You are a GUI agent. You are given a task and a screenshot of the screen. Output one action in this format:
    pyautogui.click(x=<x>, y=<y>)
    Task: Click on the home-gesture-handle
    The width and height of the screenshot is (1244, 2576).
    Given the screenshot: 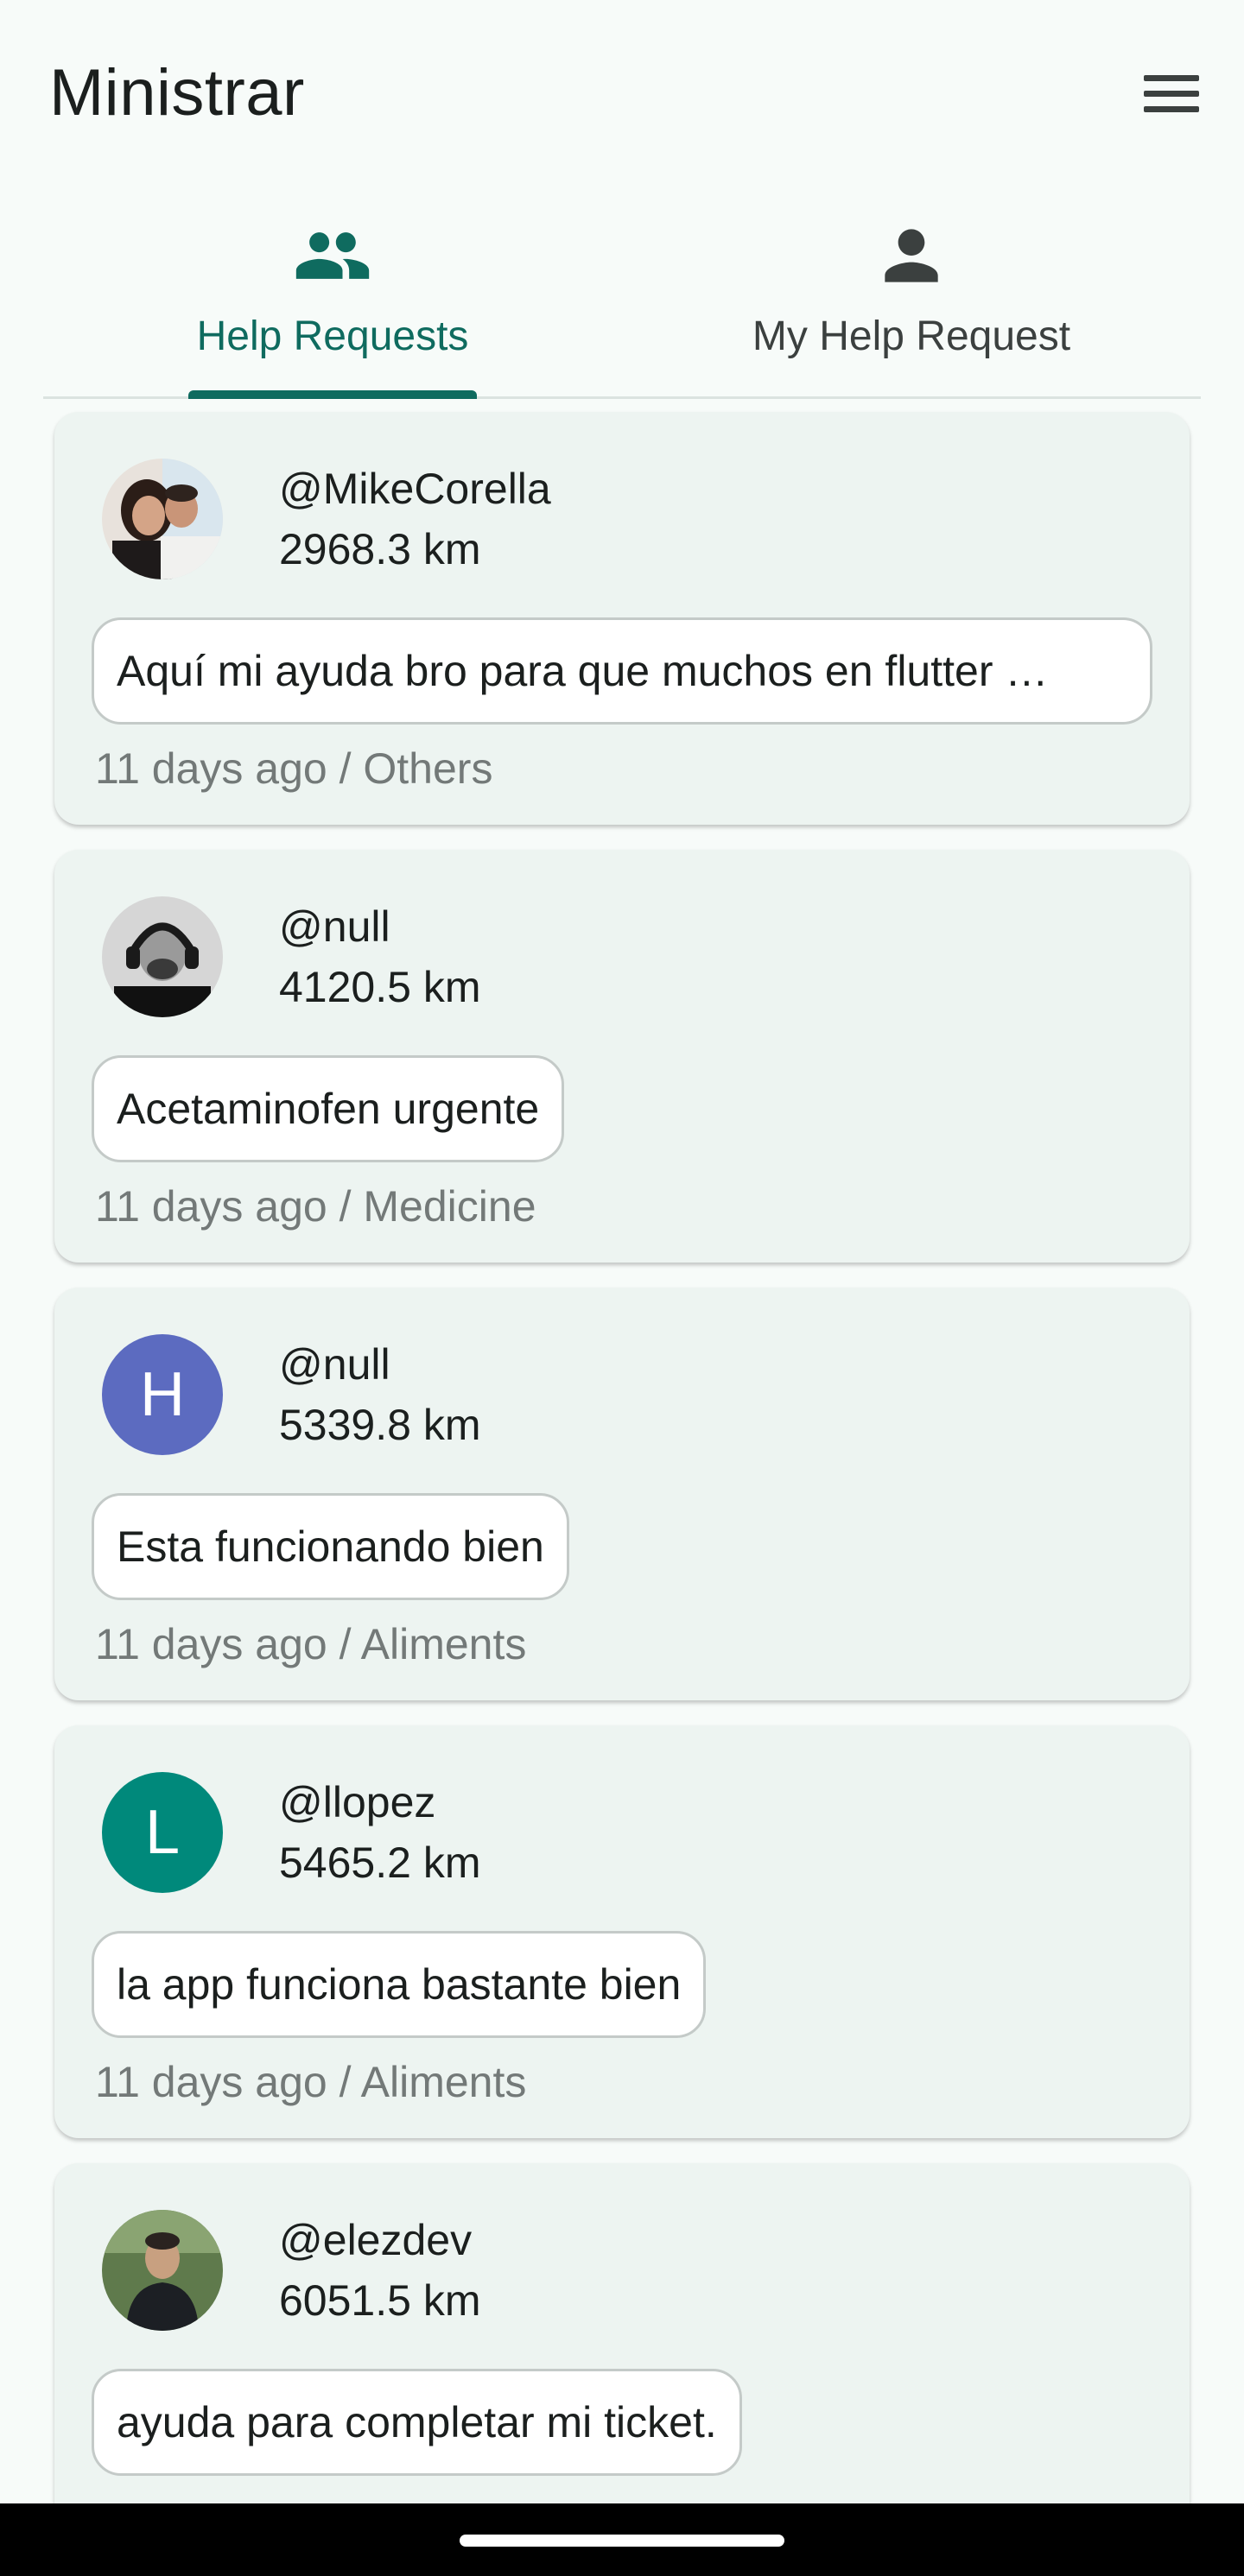 What is the action you would take?
    pyautogui.click(x=622, y=2541)
    